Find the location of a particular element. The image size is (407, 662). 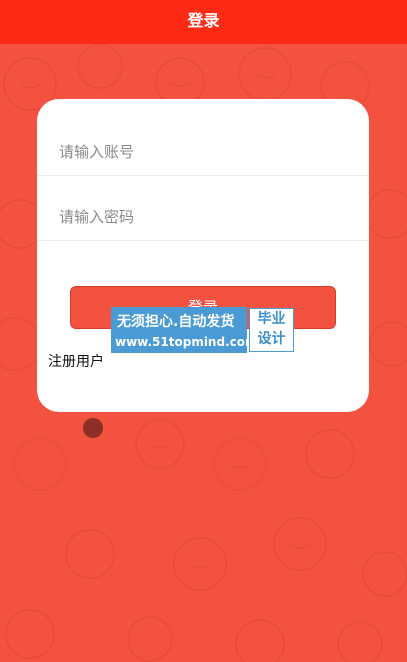

password-field-row is located at coordinates (203, 219).